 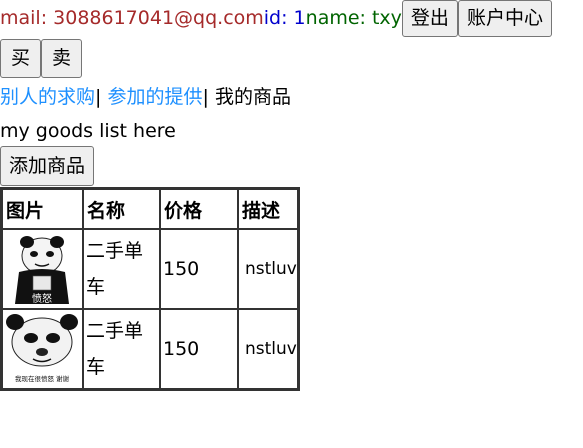 What do you see at coordinates (47, 166) in the screenshot?
I see `add-goods-button: 添加商品` at bounding box center [47, 166].